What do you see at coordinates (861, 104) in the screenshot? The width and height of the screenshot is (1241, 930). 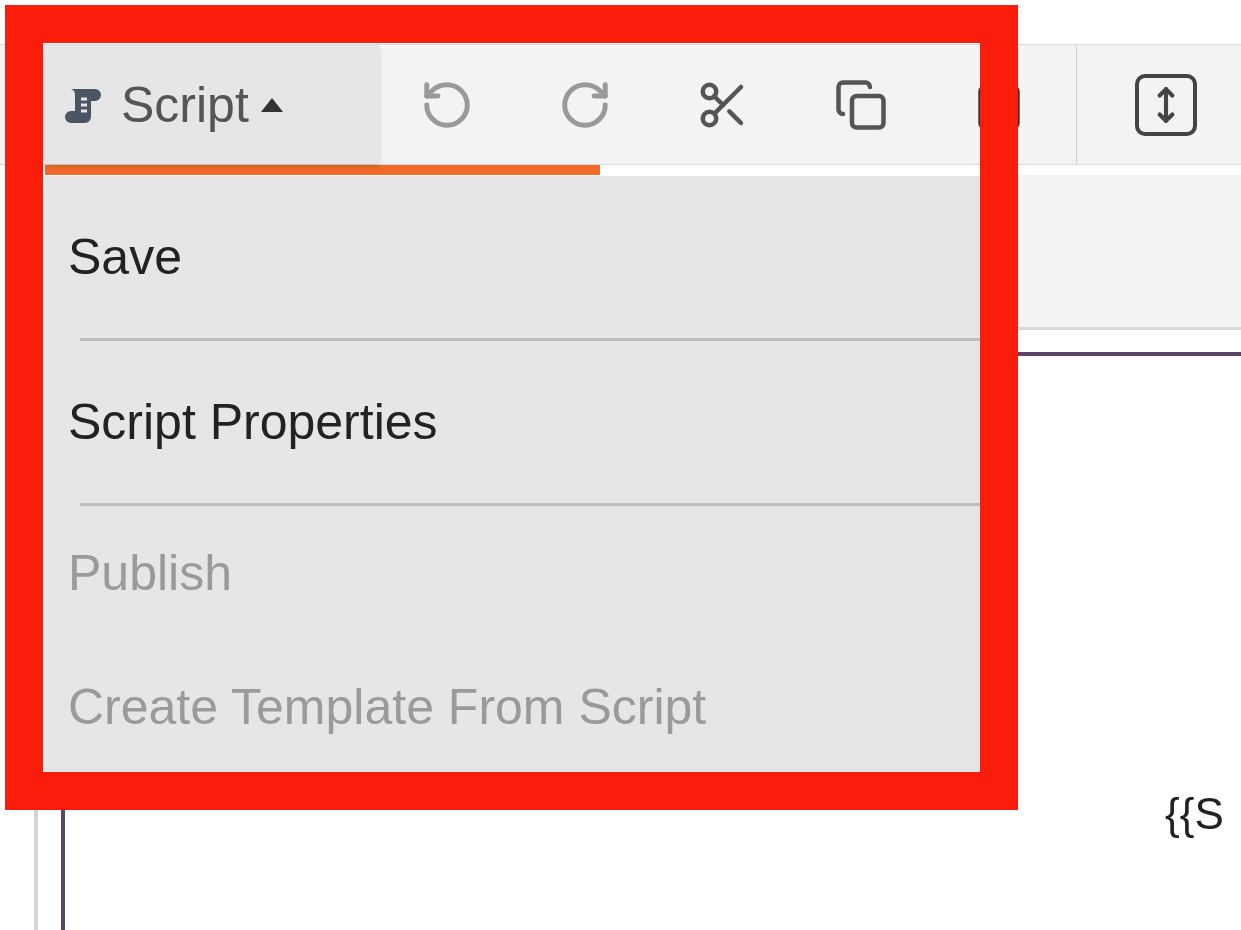 I see `copy-icon` at bounding box center [861, 104].